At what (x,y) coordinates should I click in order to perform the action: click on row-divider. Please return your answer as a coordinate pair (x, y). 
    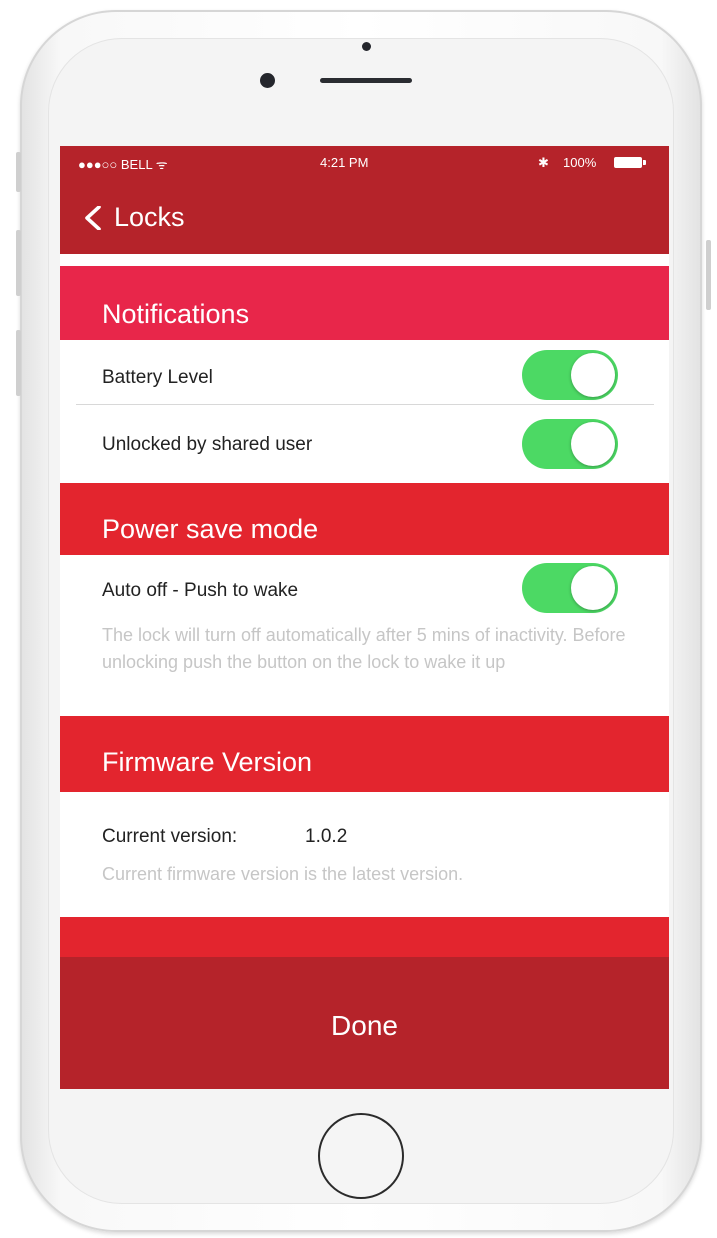
    Looking at the image, I should click on (365, 404).